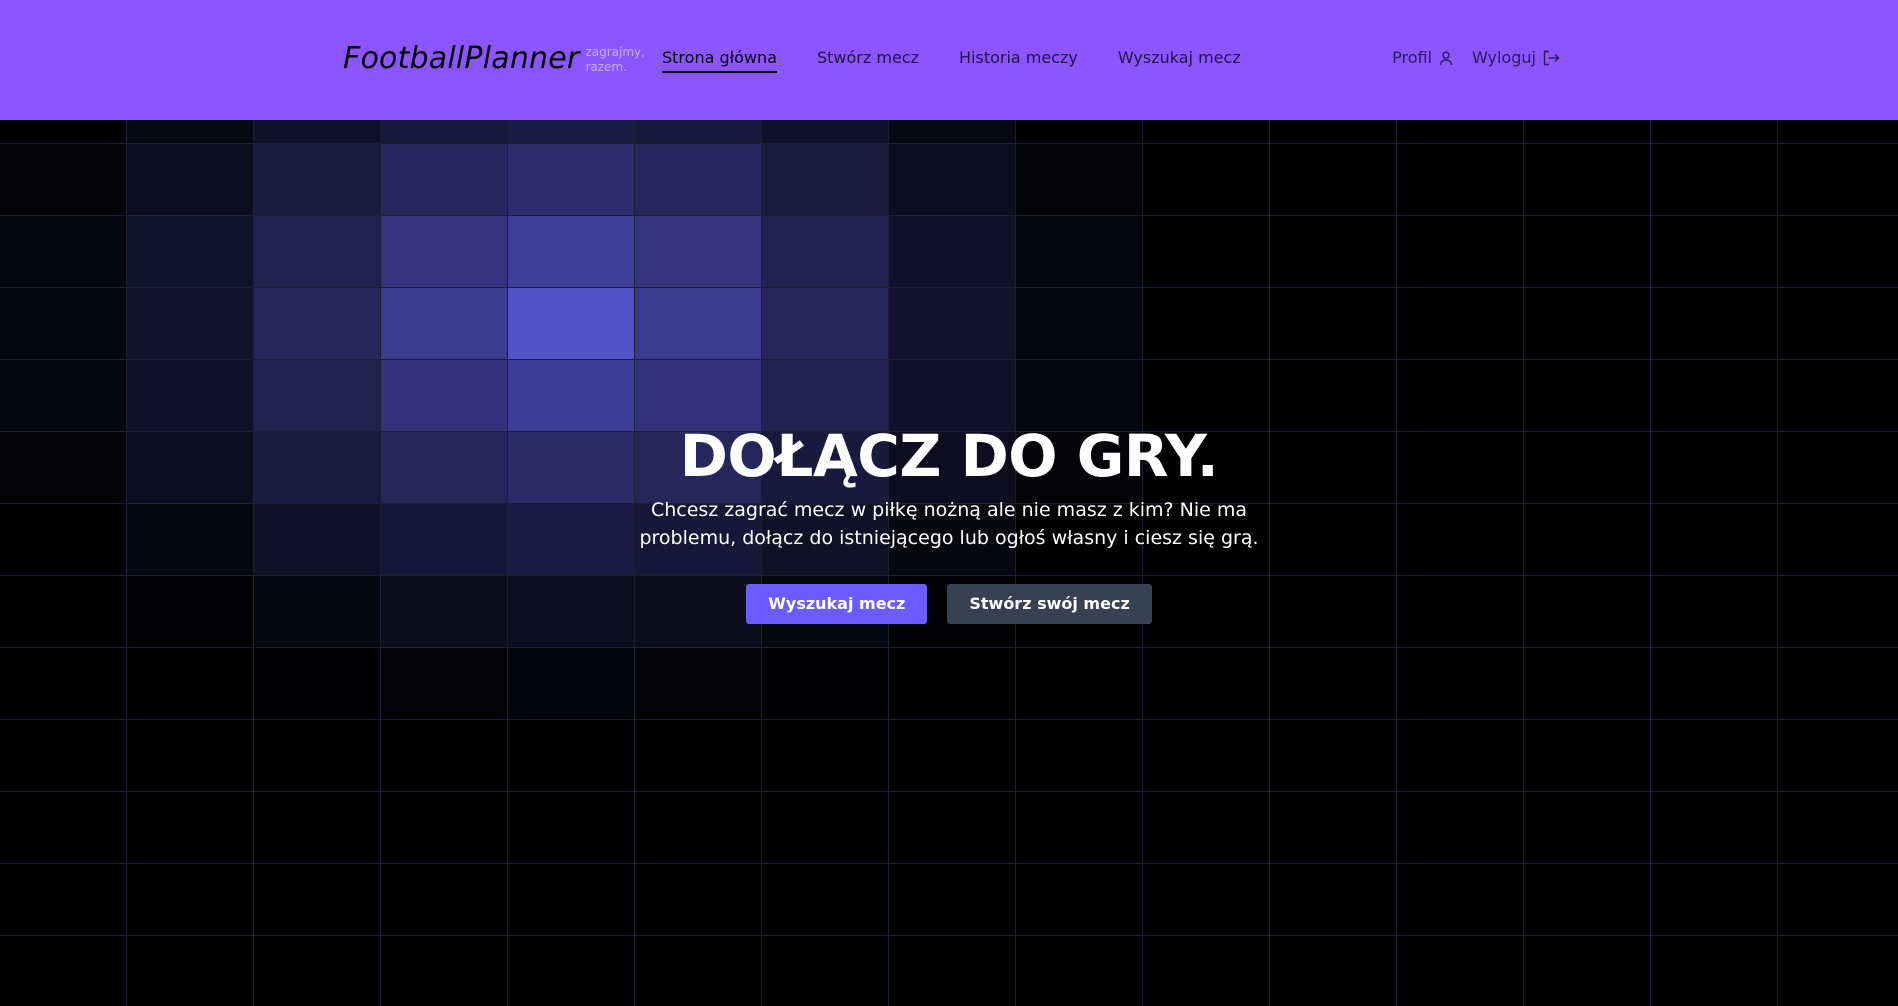 This screenshot has height=1006, width=1898. I want to click on brand-logo: FootballPlanner zagrajmy, razem., so click(496, 59).